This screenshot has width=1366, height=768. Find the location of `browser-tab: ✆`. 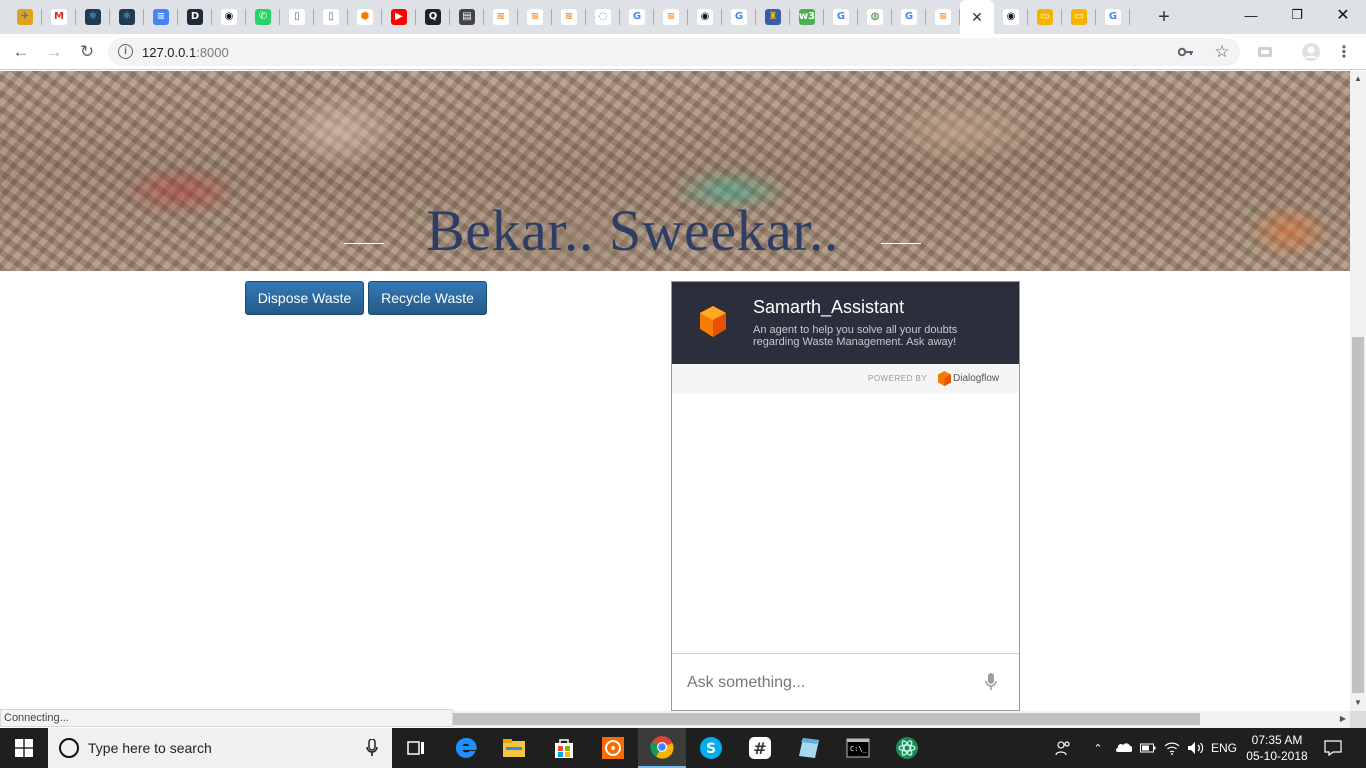

browser-tab: ✆ is located at coordinates (263, 17).